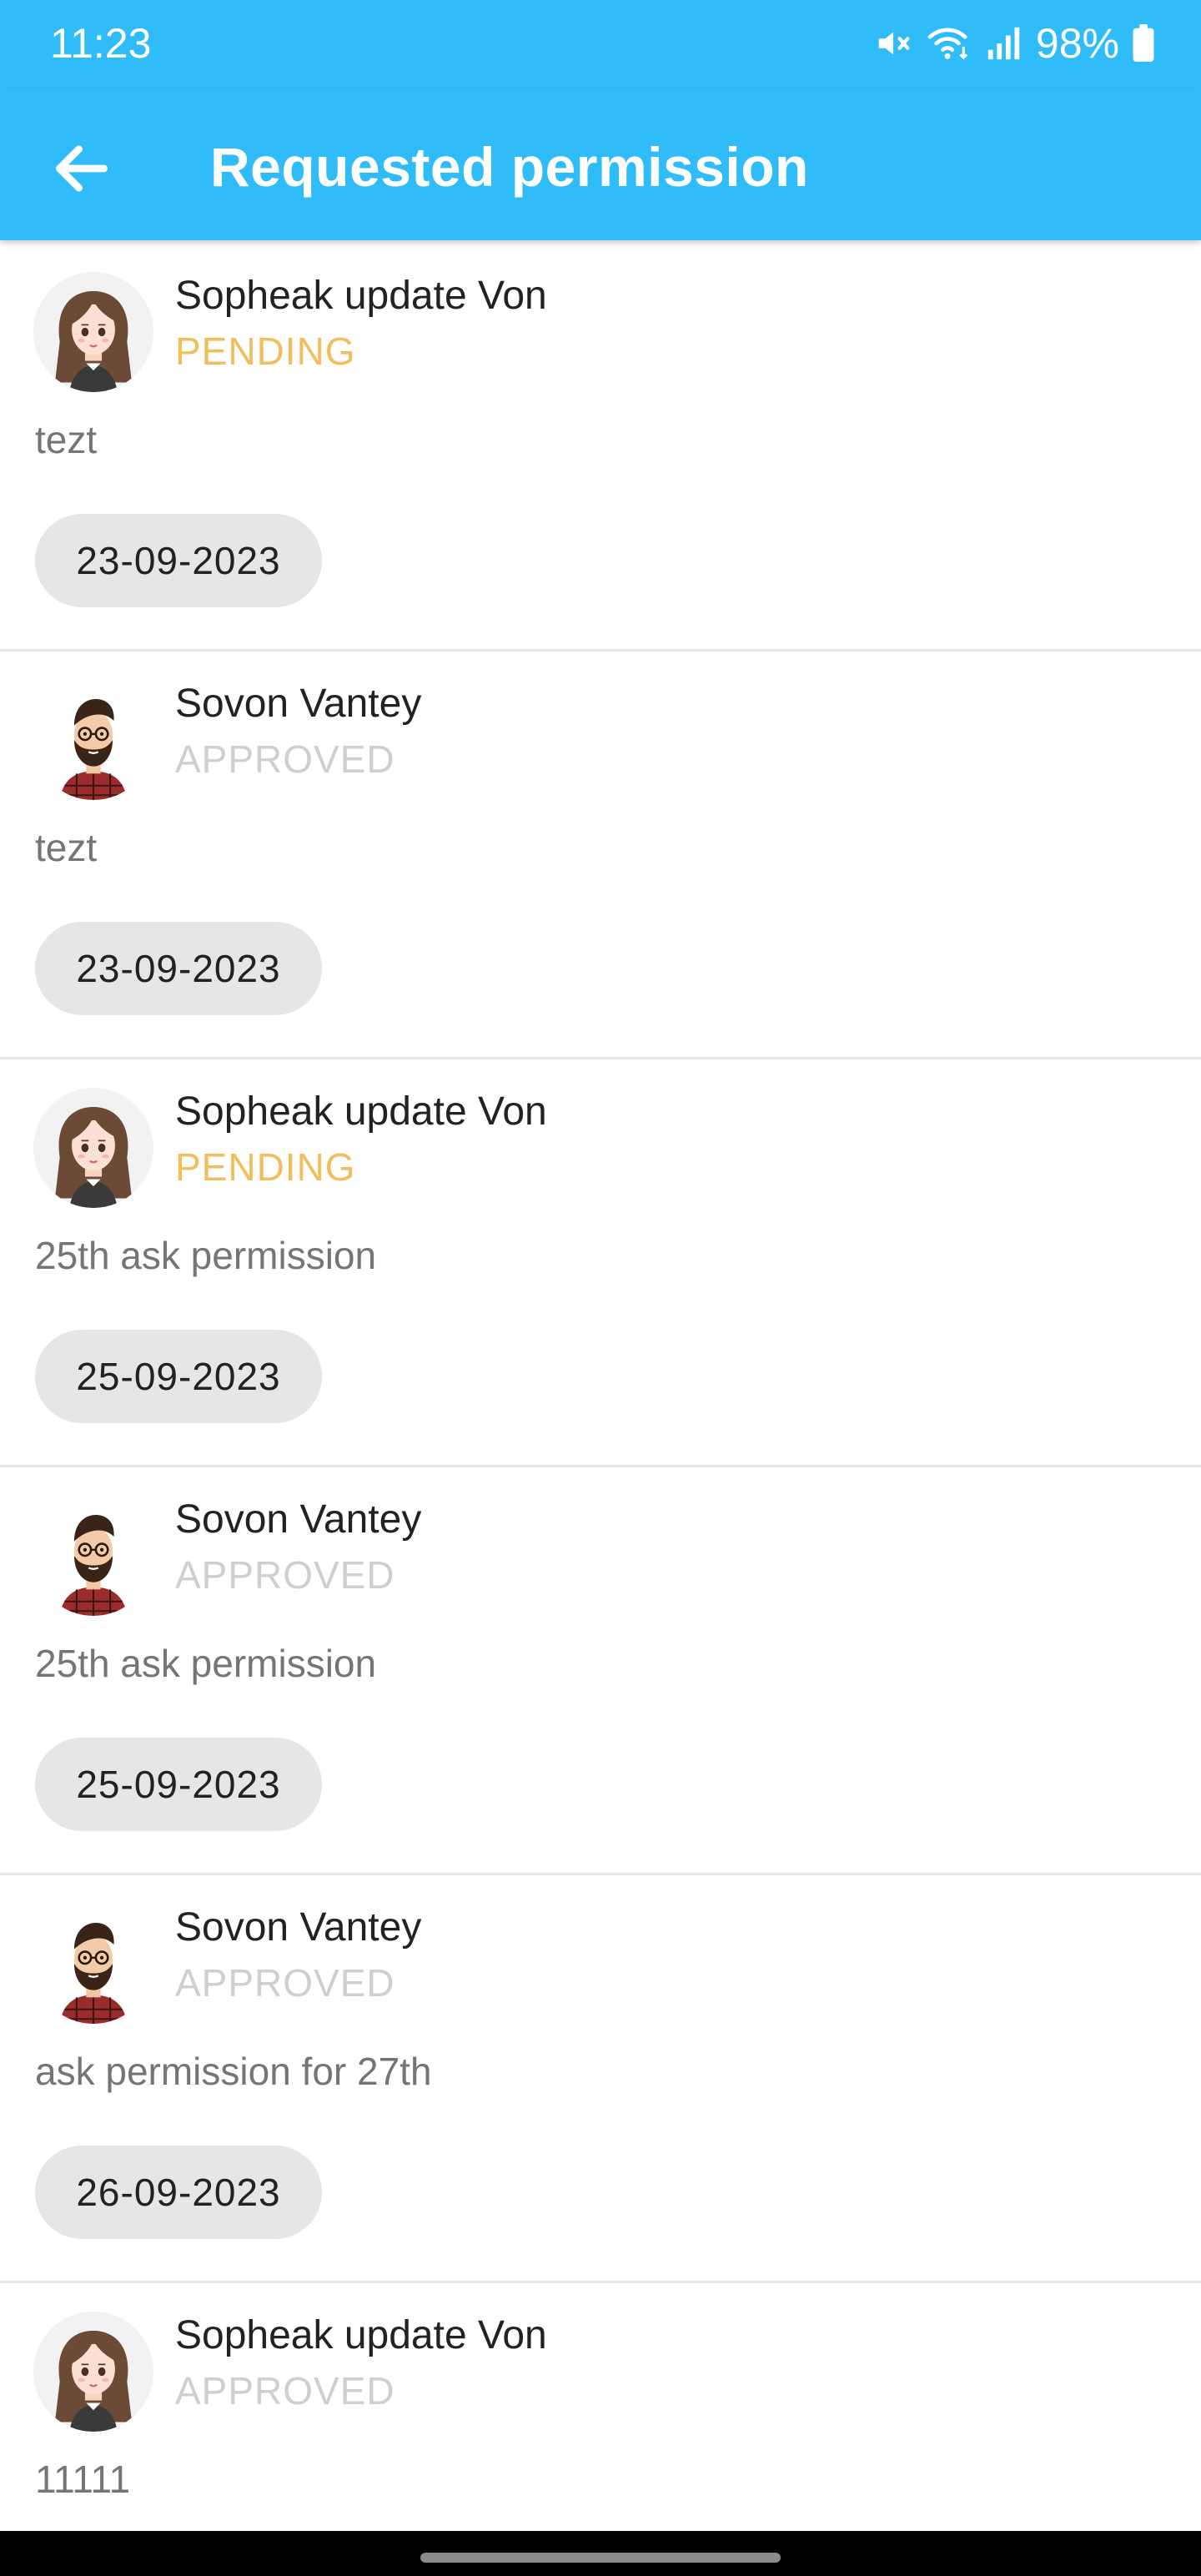 The width and height of the screenshot is (1201, 2576). I want to click on request-message: 11111, so click(83, 2479).